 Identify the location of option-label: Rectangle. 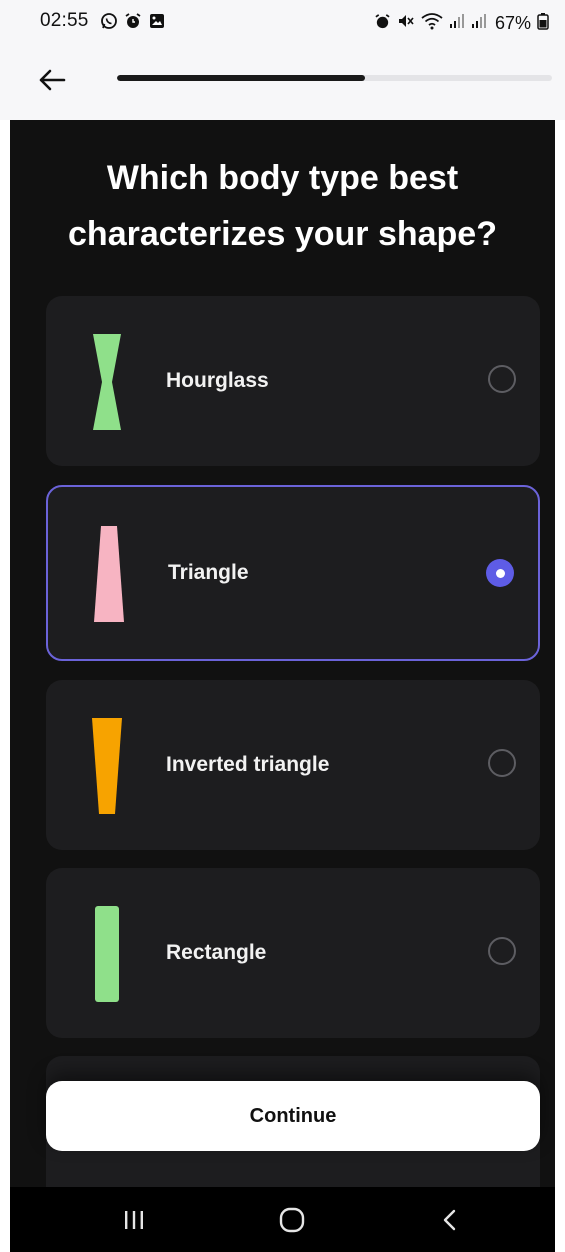
(216, 952).